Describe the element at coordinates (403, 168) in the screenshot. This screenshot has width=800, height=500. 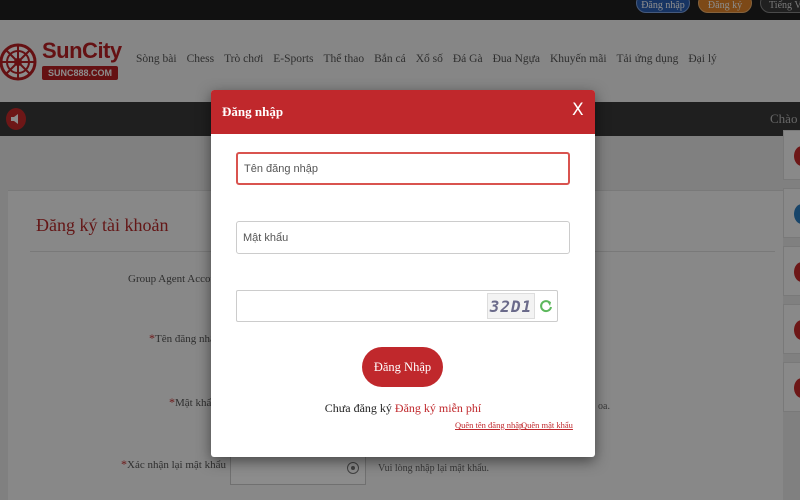
I see `username-input` at that location.